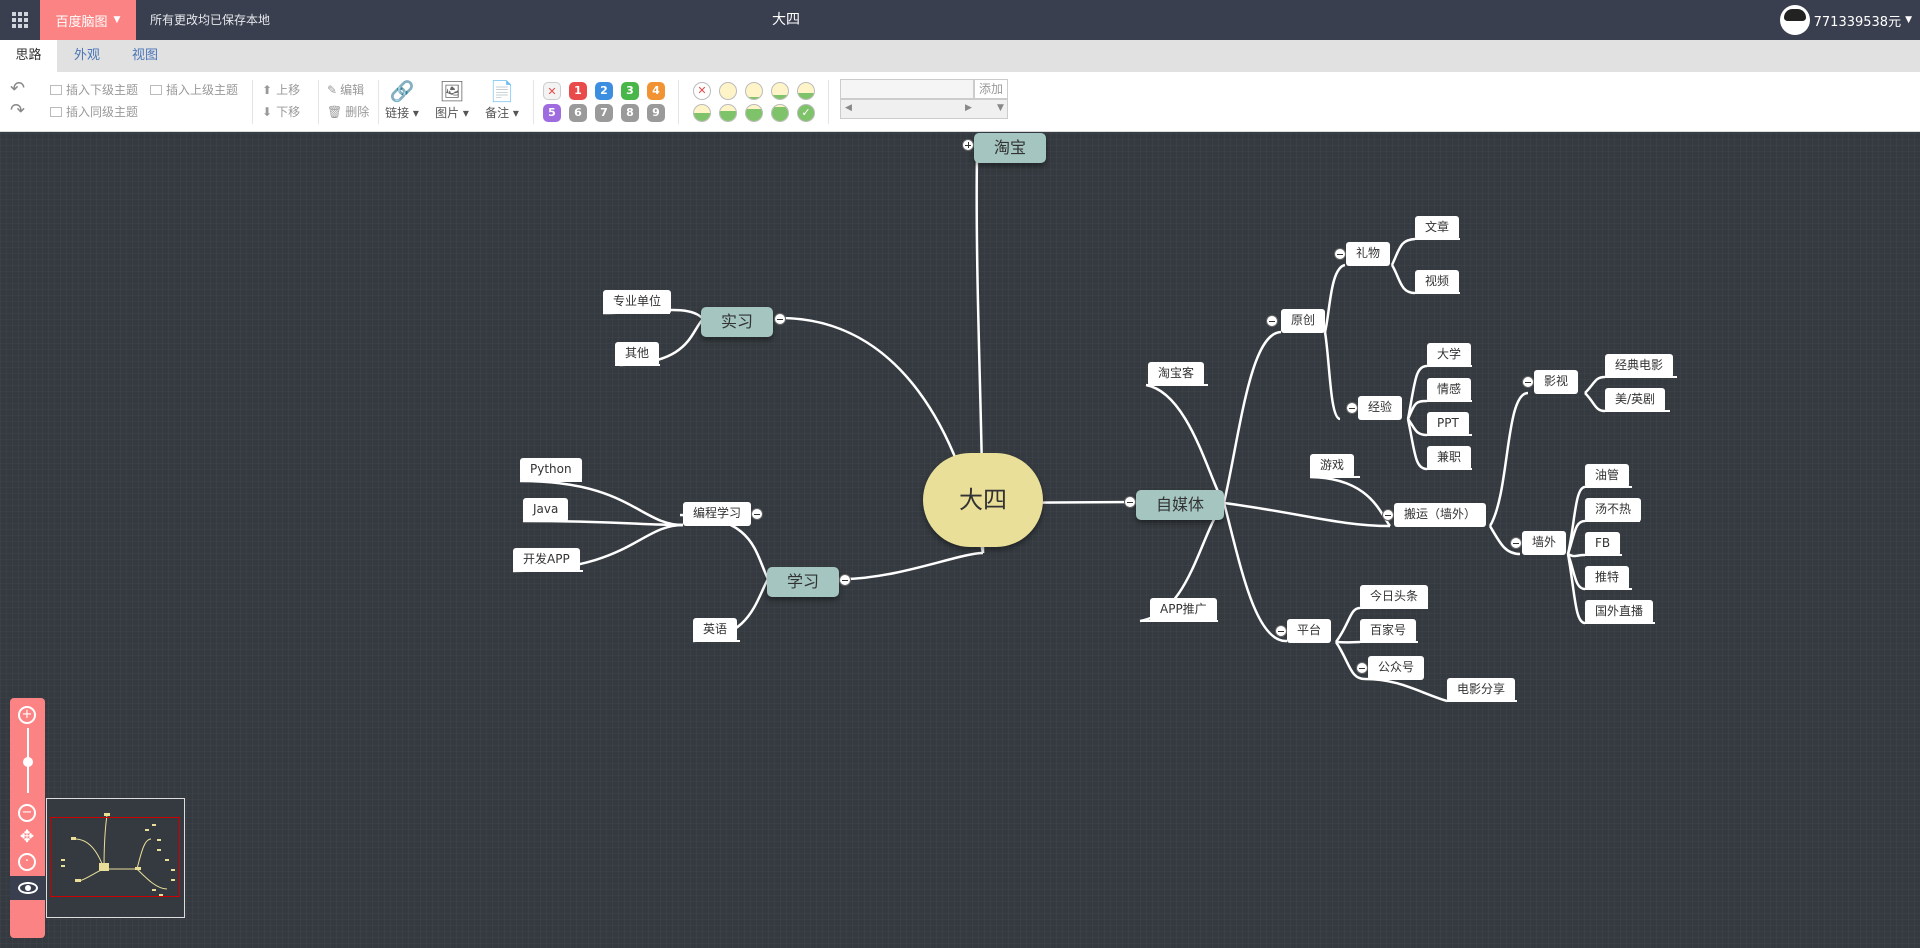 The height and width of the screenshot is (948, 1920). Describe the element at coordinates (991, 89) in the screenshot. I see `resource-add-button: 添加` at that location.